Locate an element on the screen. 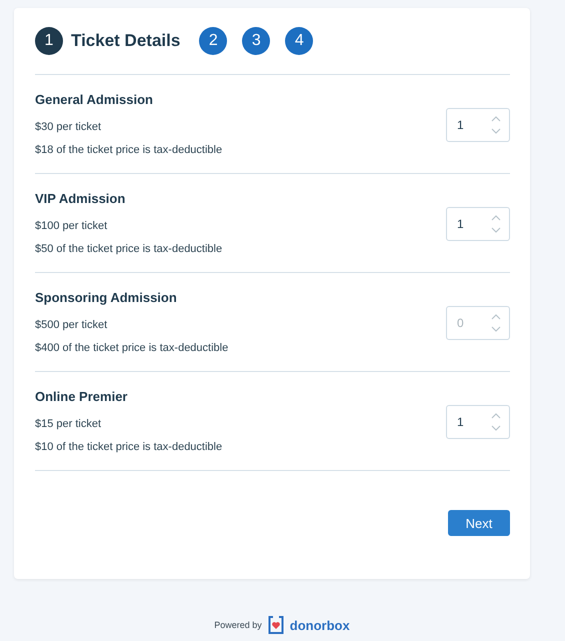 Image resolution: width=565 pixels, height=641 pixels. next-button: Next is located at coordinates (479, 523).